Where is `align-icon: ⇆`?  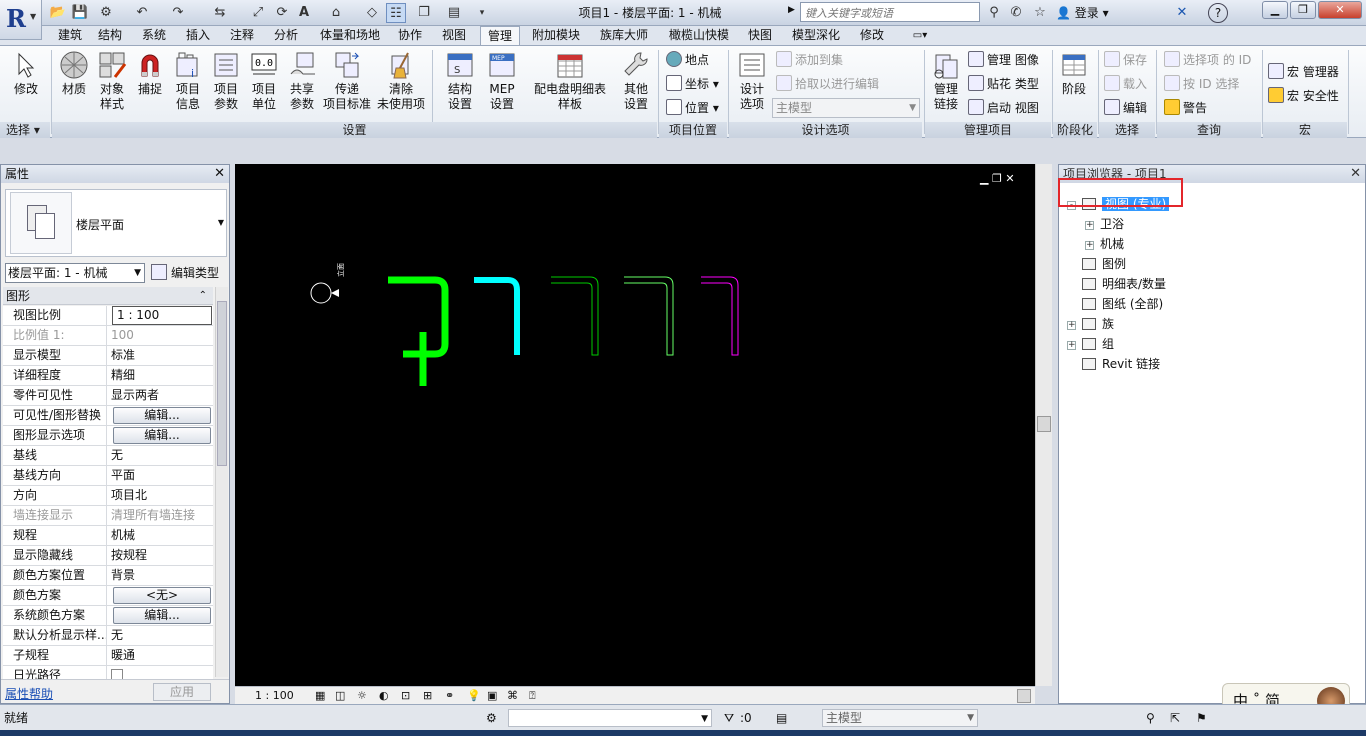
align-icon: ⇆ is located at coordinates (220, 13).